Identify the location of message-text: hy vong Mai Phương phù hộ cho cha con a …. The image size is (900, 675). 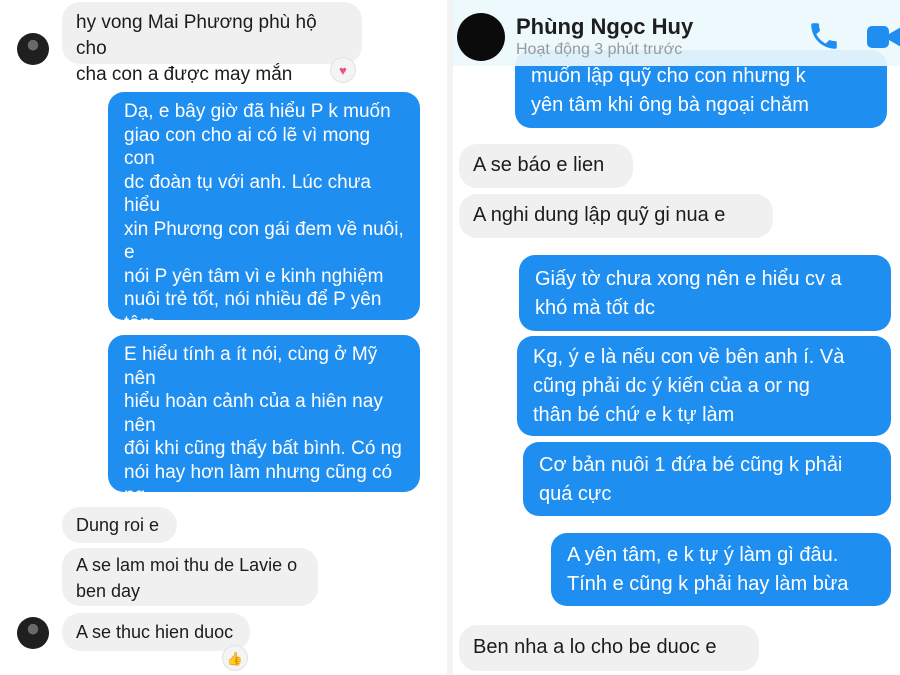
(196, 48).